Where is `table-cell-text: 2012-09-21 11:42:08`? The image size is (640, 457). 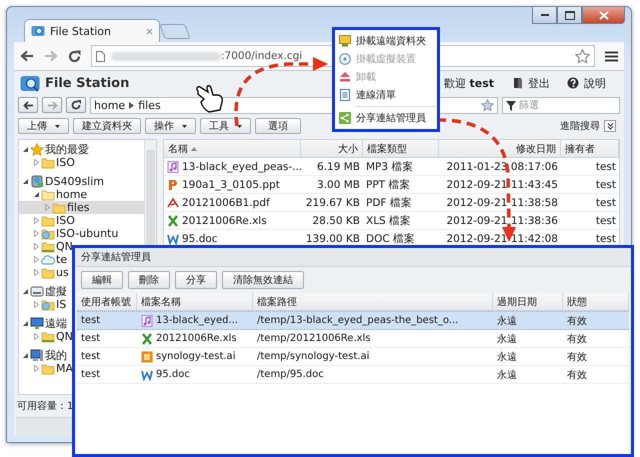 table-cell-text: 2012-09-21 11:42:08 is located at coordinates (502, 239).